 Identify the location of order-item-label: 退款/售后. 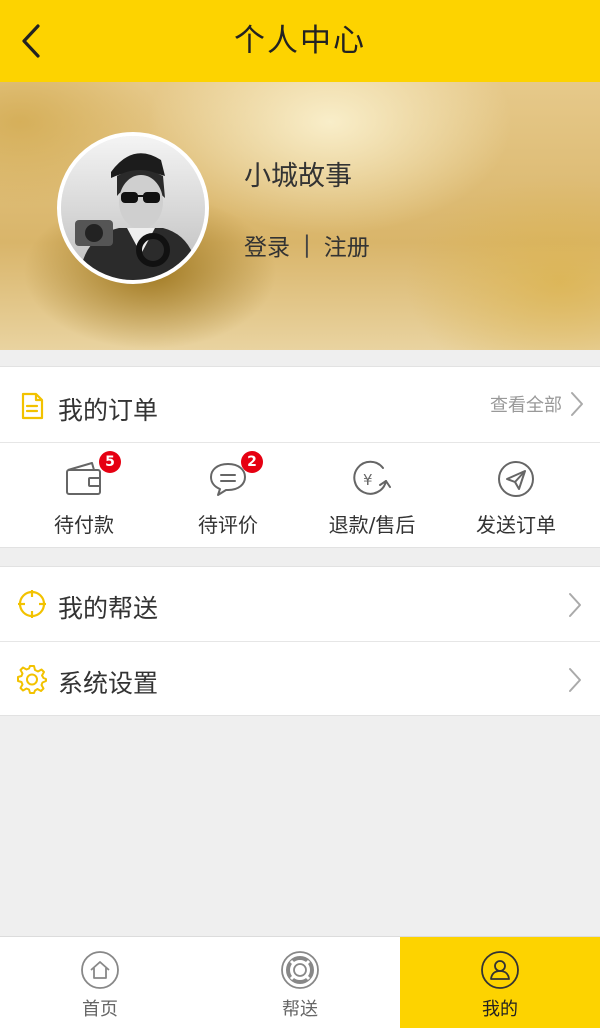
(372, 525).